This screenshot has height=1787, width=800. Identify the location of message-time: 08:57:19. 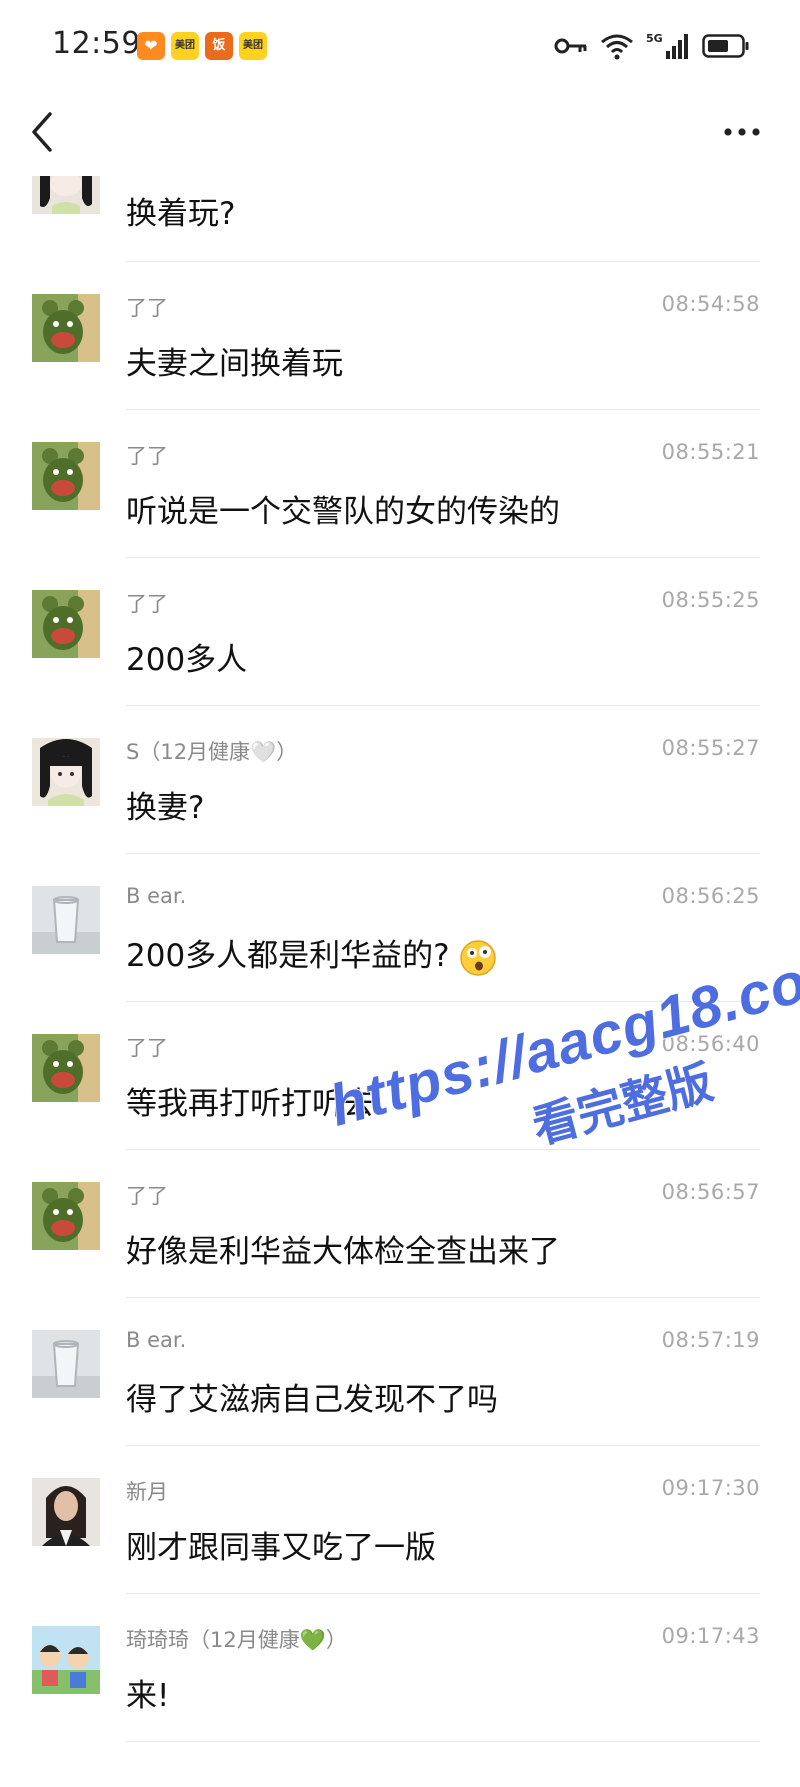
(710, 1340).